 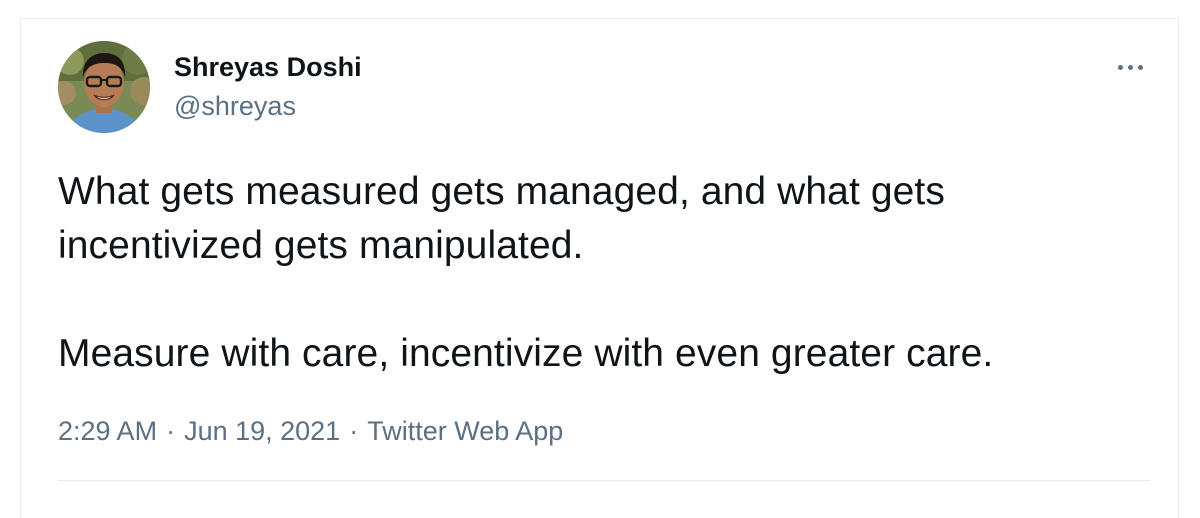 I want to click on tweet-meta: 2:29 AM · Jun 19, 2021 · Twitter Web App, so click(x=310, y=431).